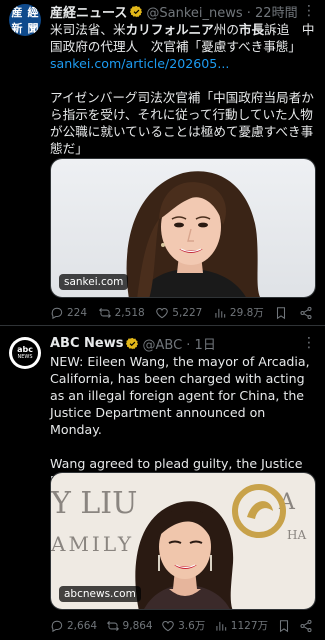  I want to click on views-button: 29.8万, so click(238, 312).